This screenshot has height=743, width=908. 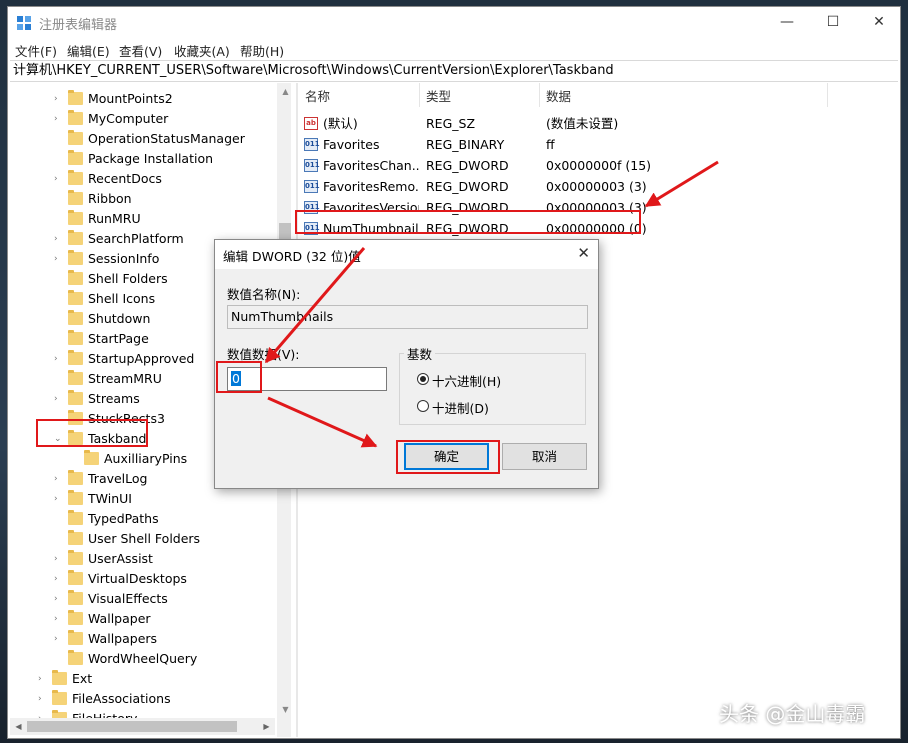 What do you see at coordinates (681, 184) in the screenshot?
I see `arrow-to-row` at bounding box center [681, 184].